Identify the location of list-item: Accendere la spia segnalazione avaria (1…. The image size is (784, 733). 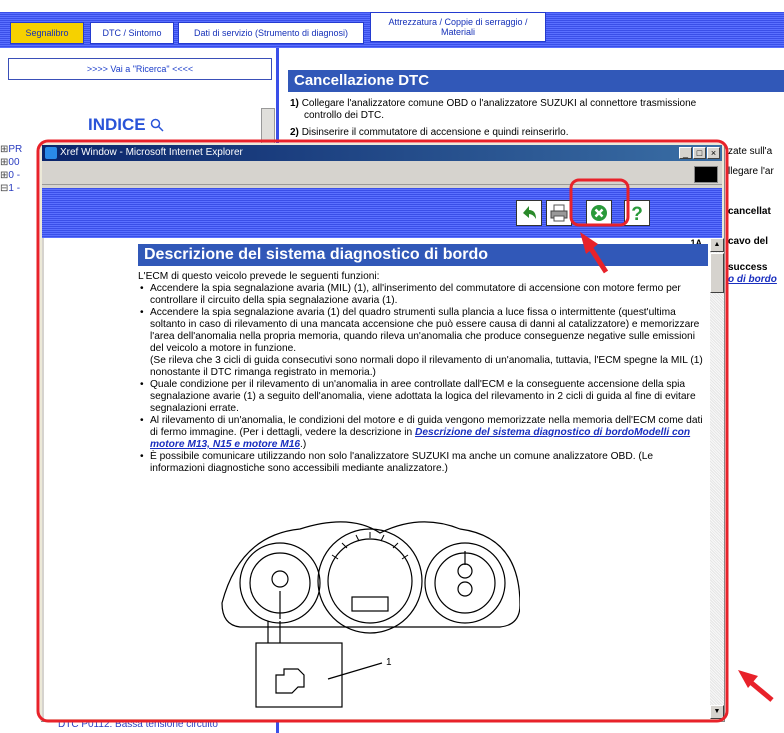
(422, 343).